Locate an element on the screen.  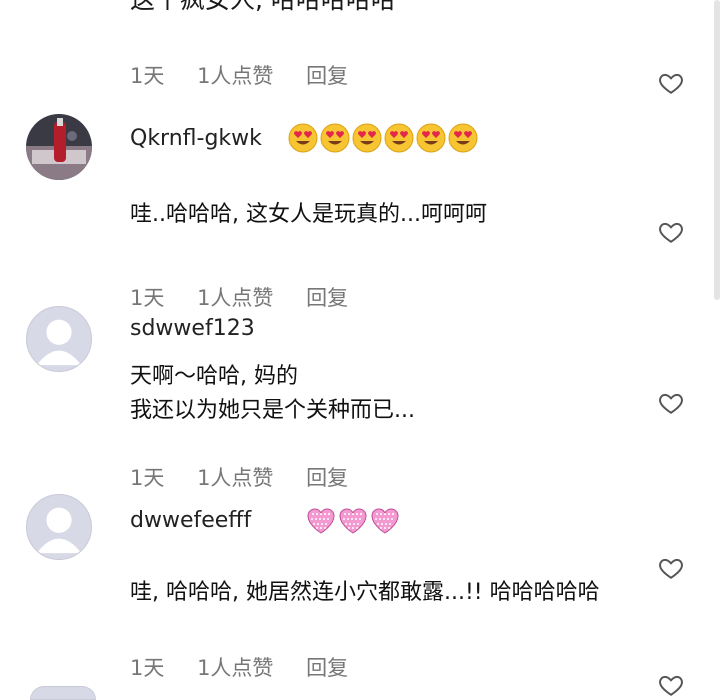
username: dwwefeefff is located at coordinates (190, 520).